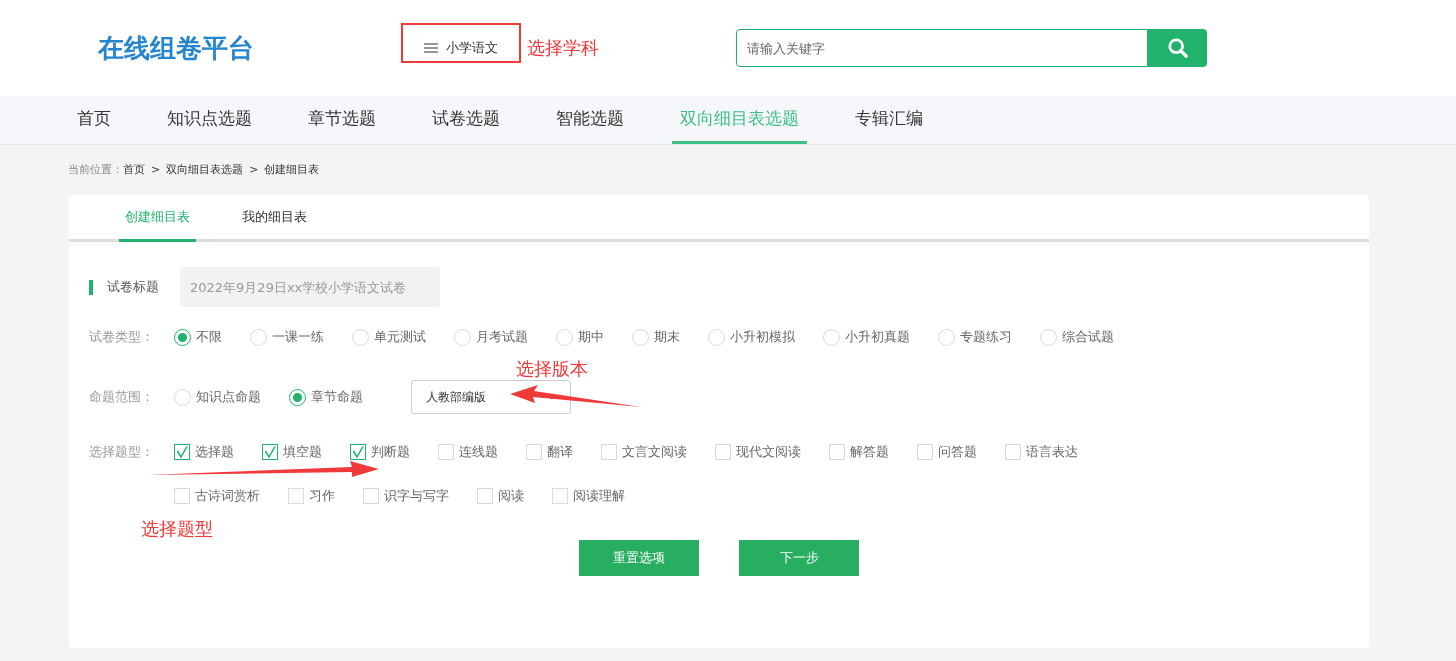 This screenshot has height=661, width=1456. I want to click on option-label: 翻译, so click(560, 452).